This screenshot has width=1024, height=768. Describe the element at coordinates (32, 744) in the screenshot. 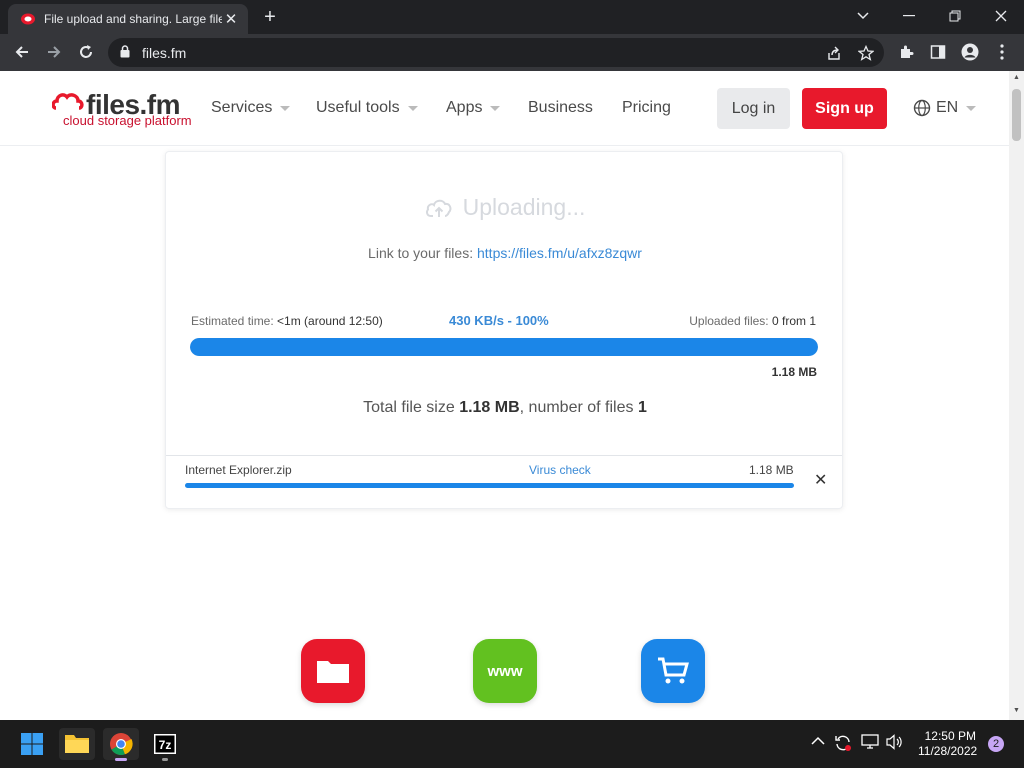

I see `start-icon` at that location.